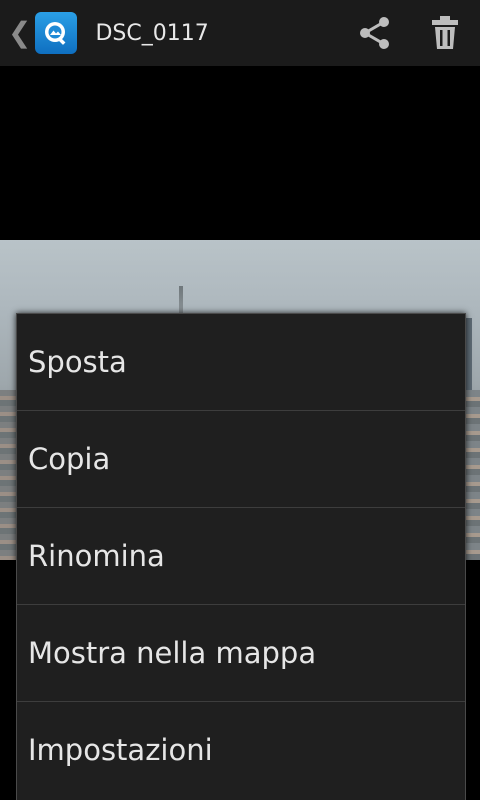 The height and width of the screenshot is (800, 480). I want to click on menu-item-rename: Rinomina, so click(241, 556).